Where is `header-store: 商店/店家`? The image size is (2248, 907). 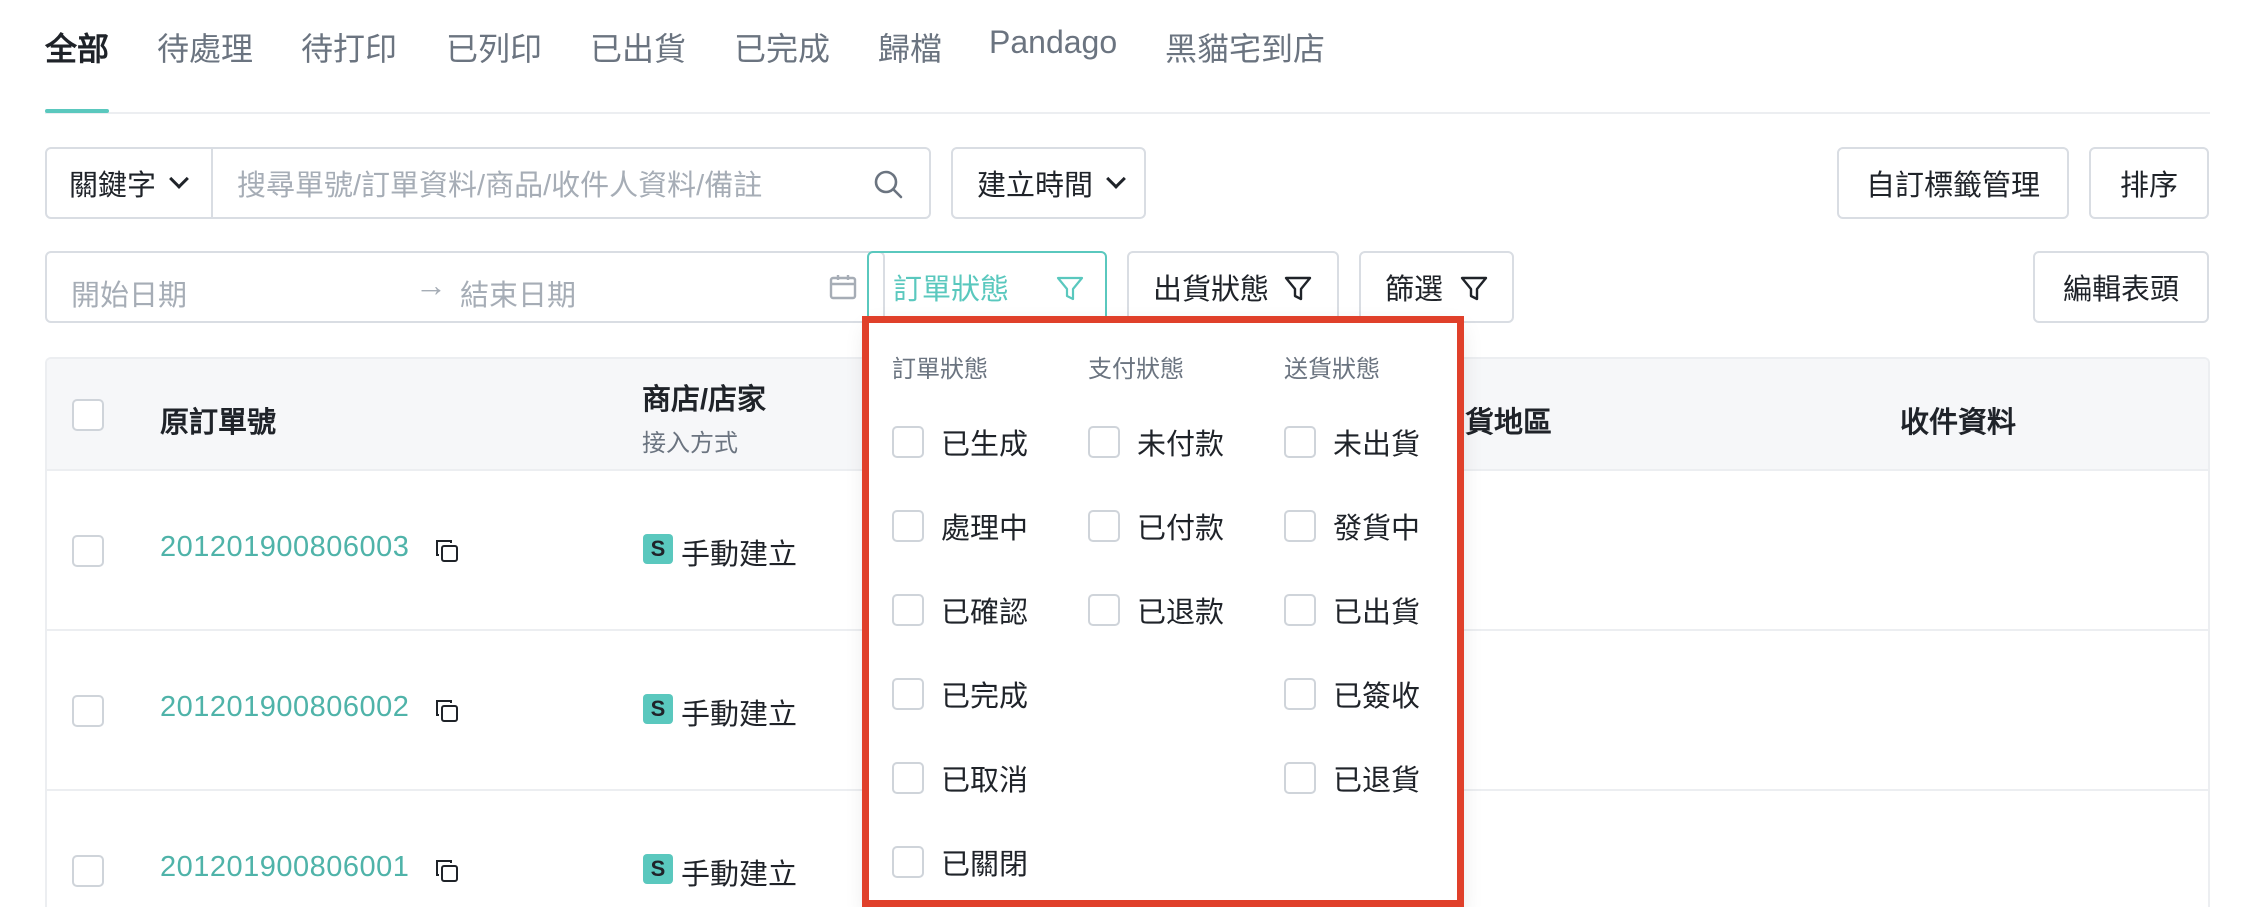
header-store: 商店/店家 is located at coordinates (704, 400).